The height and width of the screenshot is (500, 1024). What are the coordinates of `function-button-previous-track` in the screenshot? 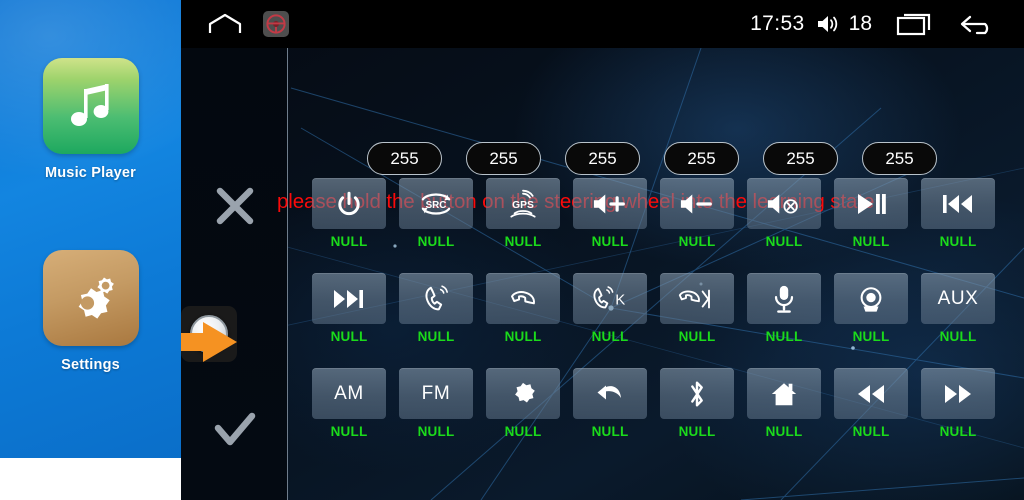 It's located at (958, 203).